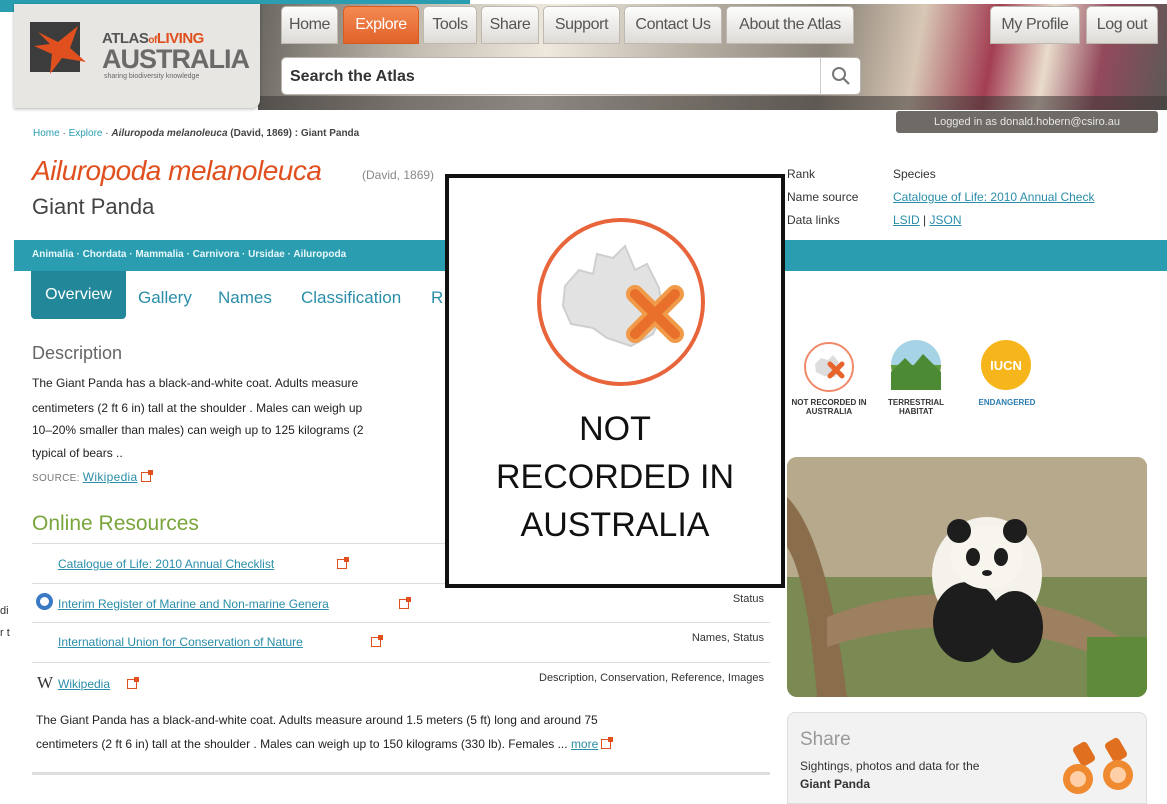 This screenshot has width=1167, height=804. What do you see at coordinates (177, 170) in the screenshot?
I see `scientific-name: Ailuropoda melanoleuca` at bounding box center [177, 170].